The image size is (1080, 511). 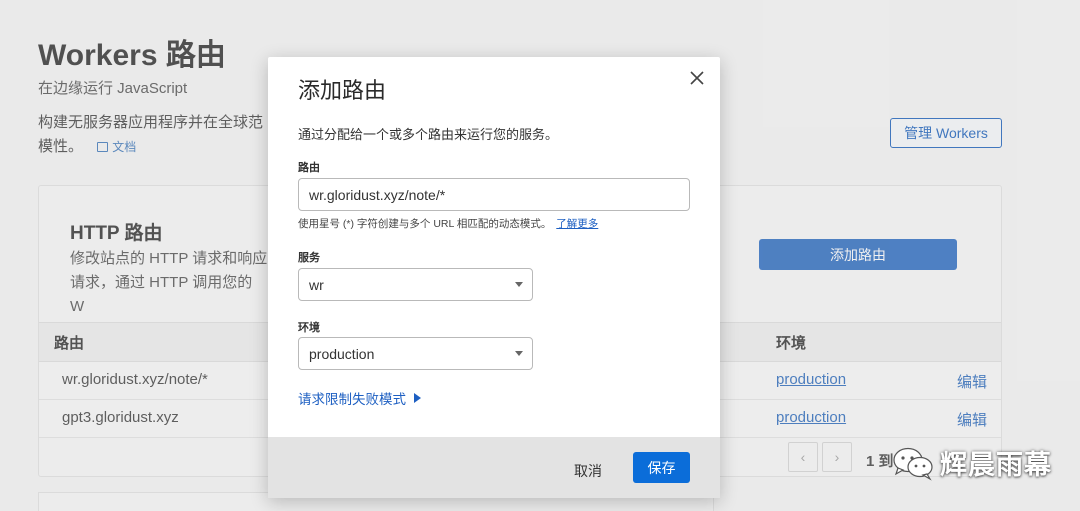 What do you see at coordinates (309, 168) in the screenshot?
I see `route-label: 路由` at bounding box center [309, 168].